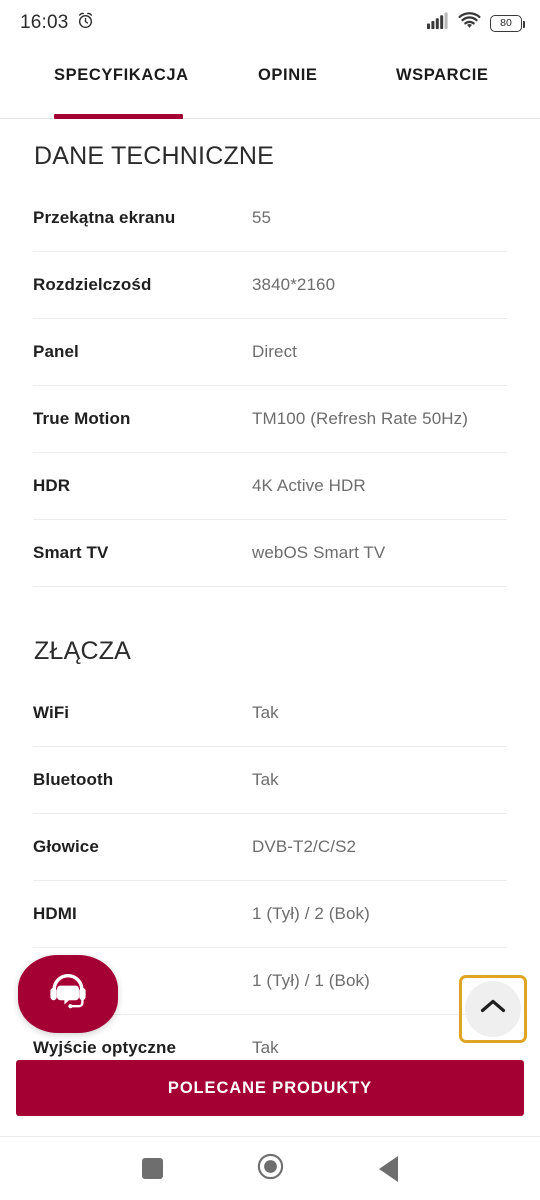 The height and width of the screenshot is (1200, 540). I want to click on table-row: Głowice DVB-T2/C/S2, so click(270, 847).